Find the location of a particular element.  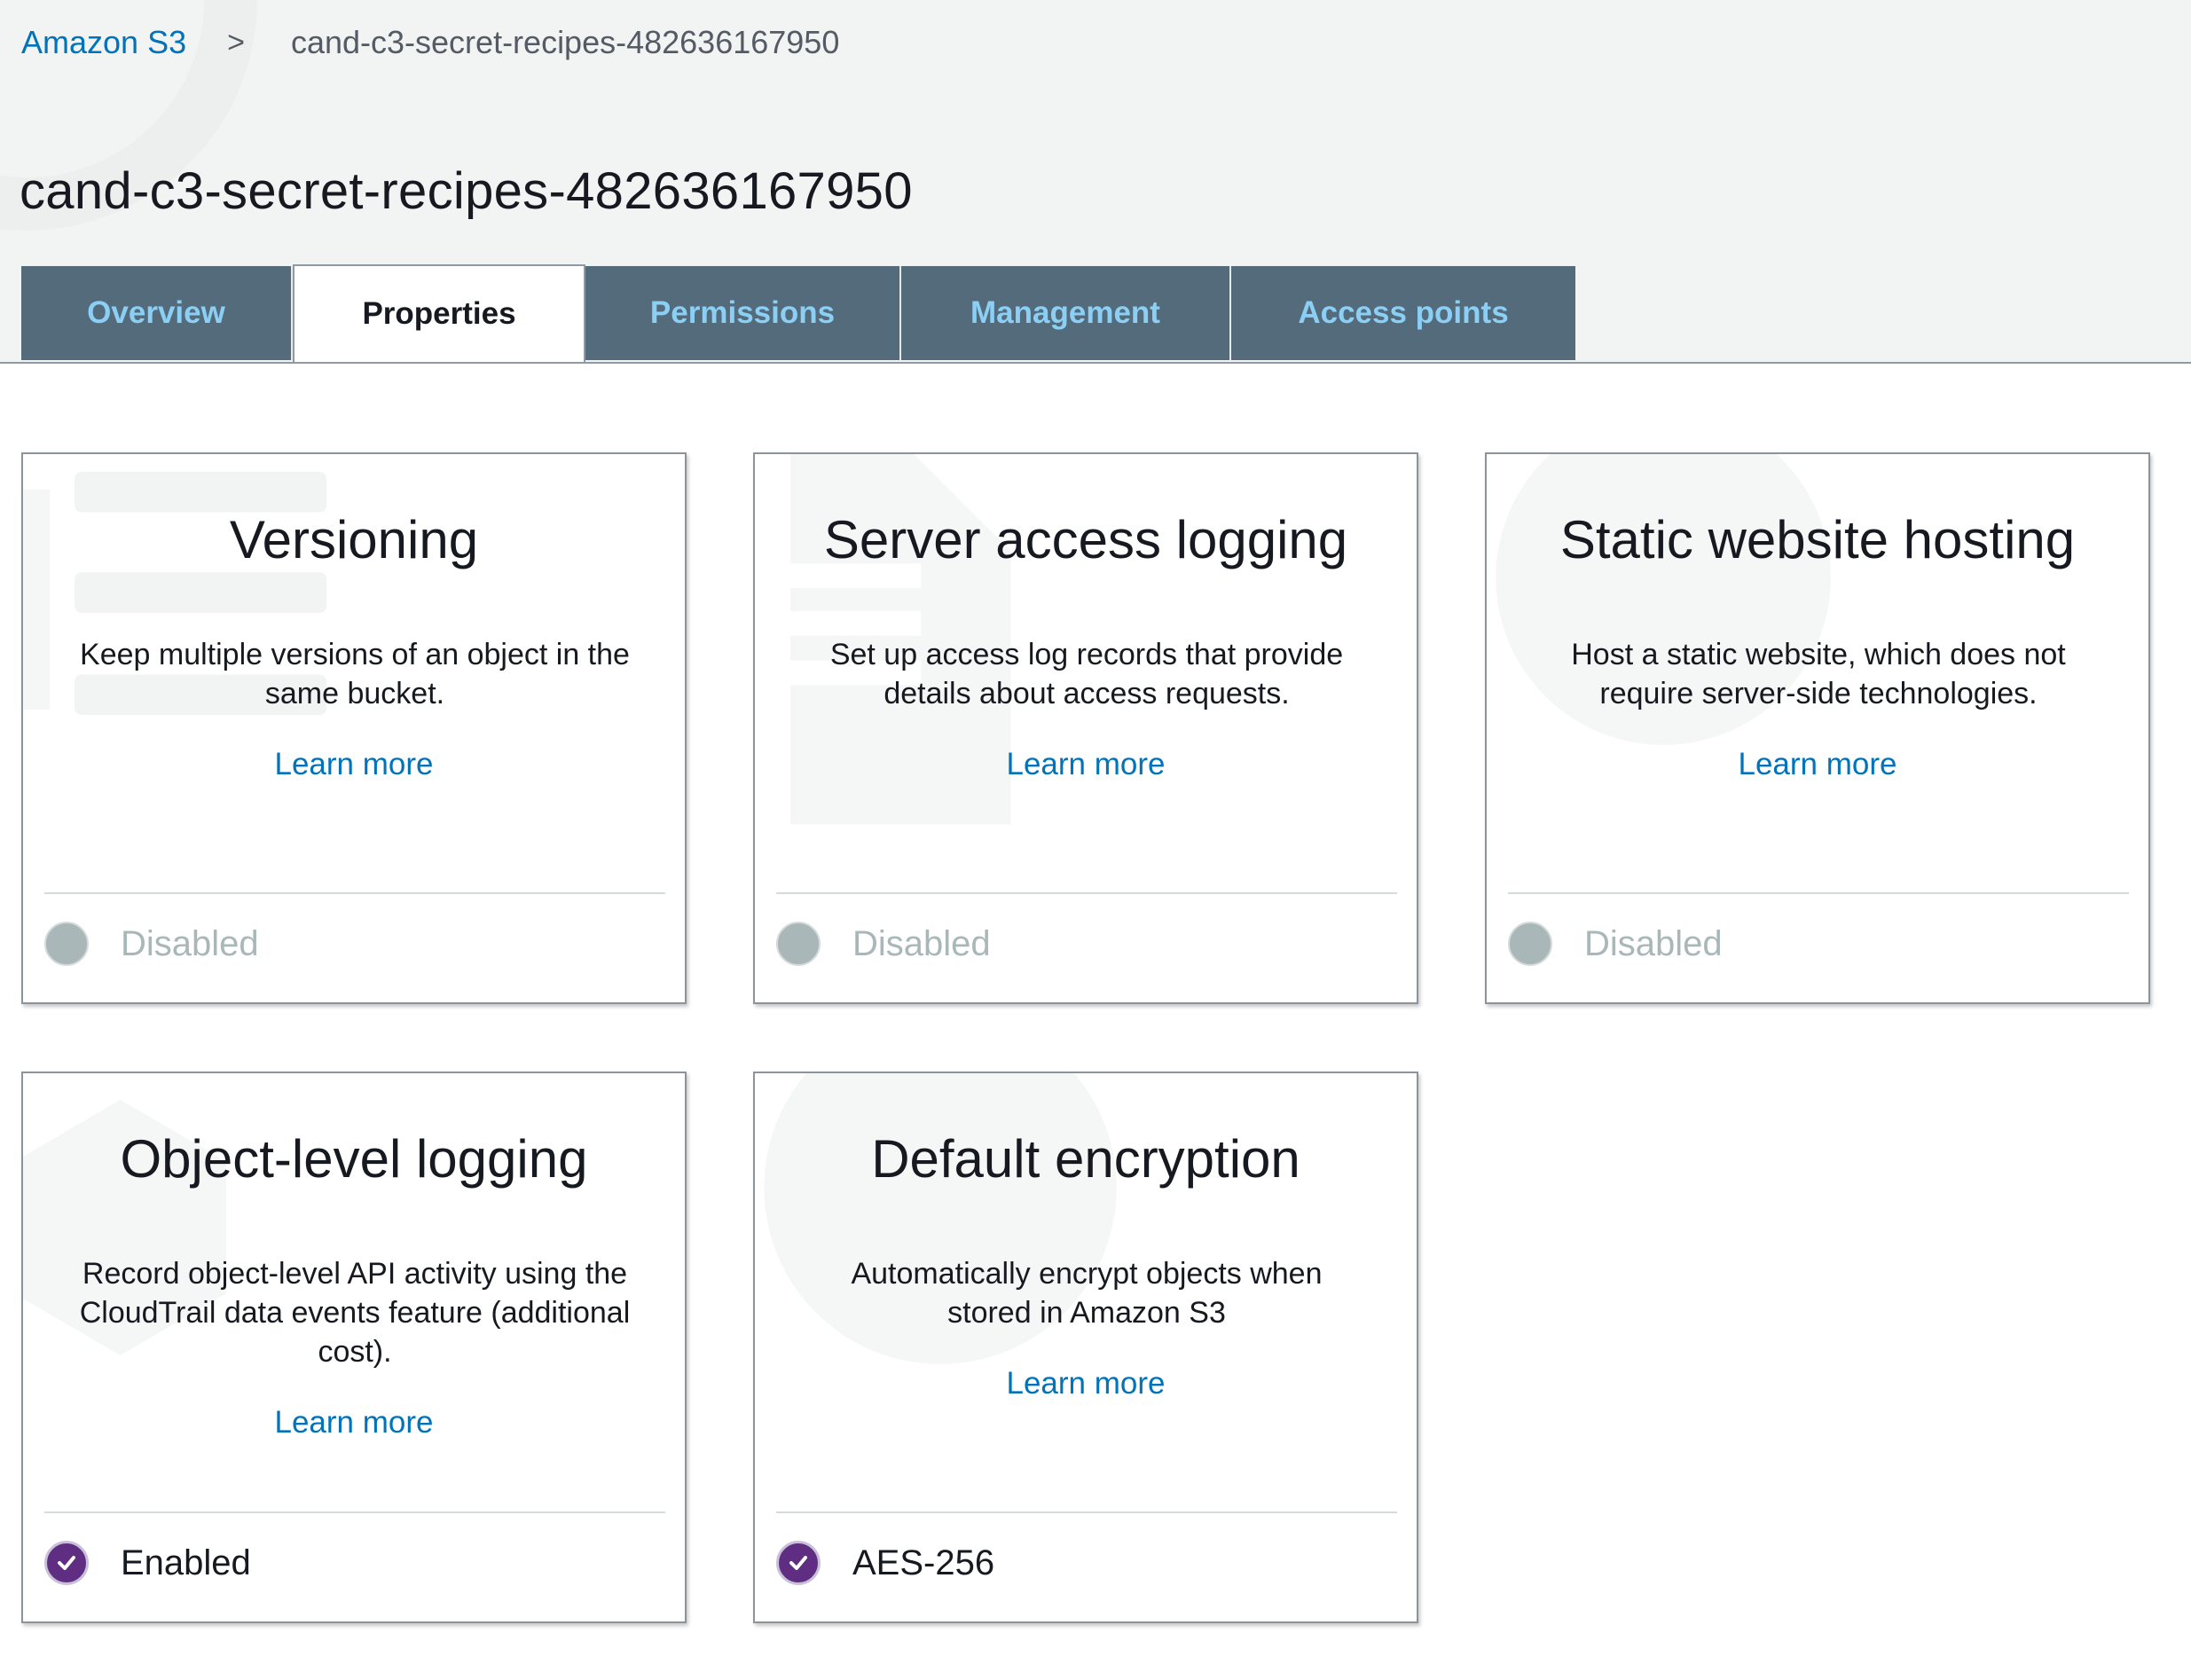

static-website-hosting-learn-more-link: Learn more is located at coordinates (1817, 764).